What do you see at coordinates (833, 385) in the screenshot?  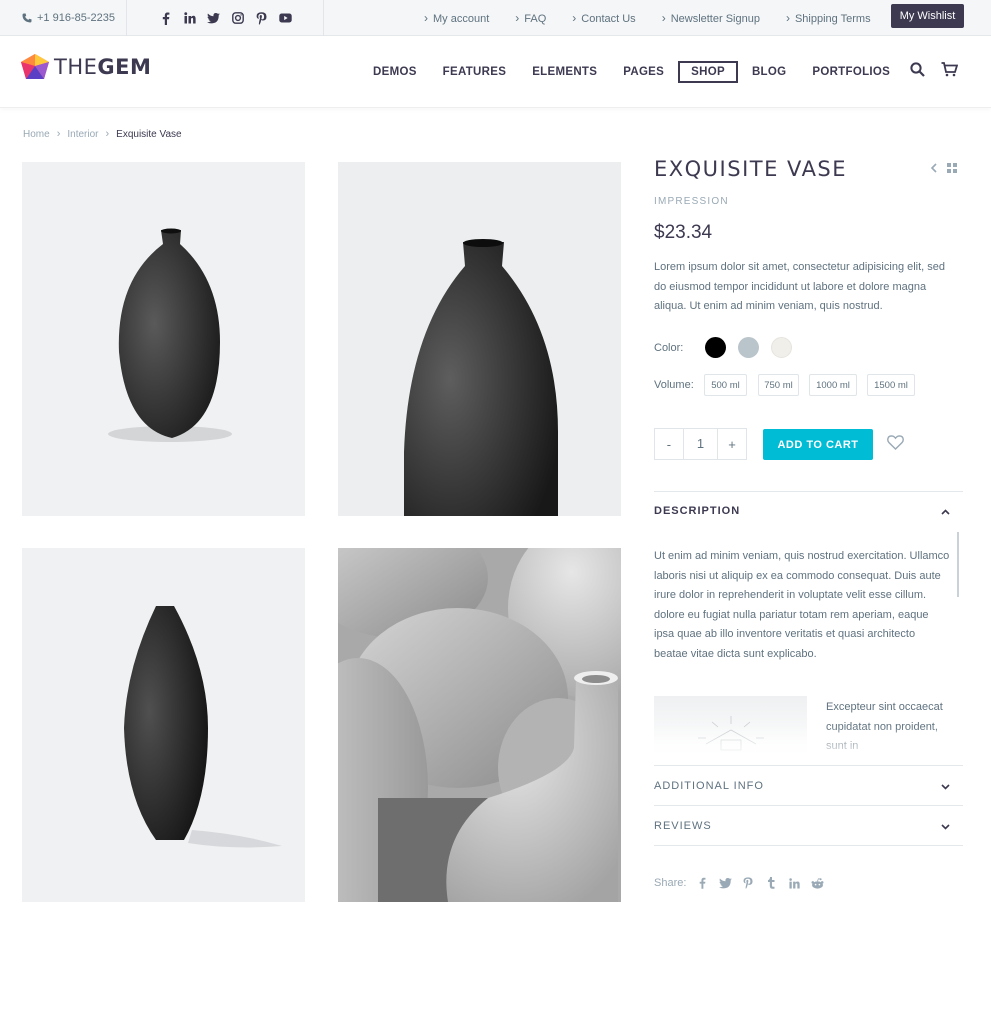 I see `volume-option-1000: 1000 ml` at bounding box center [833, 385].